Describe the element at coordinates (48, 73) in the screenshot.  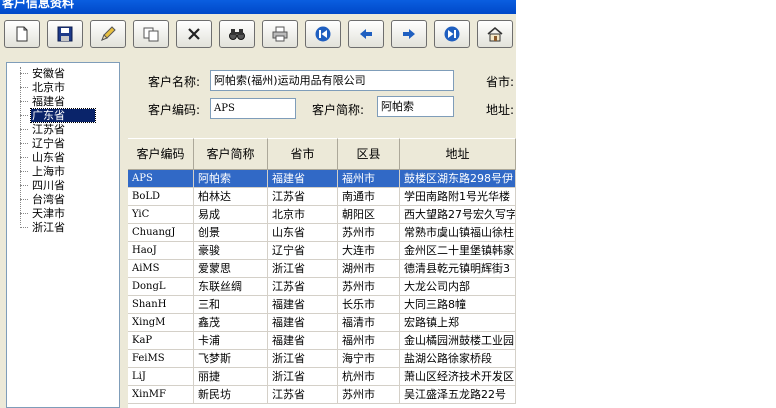
I see `tree-node: 安徽省` at that location.